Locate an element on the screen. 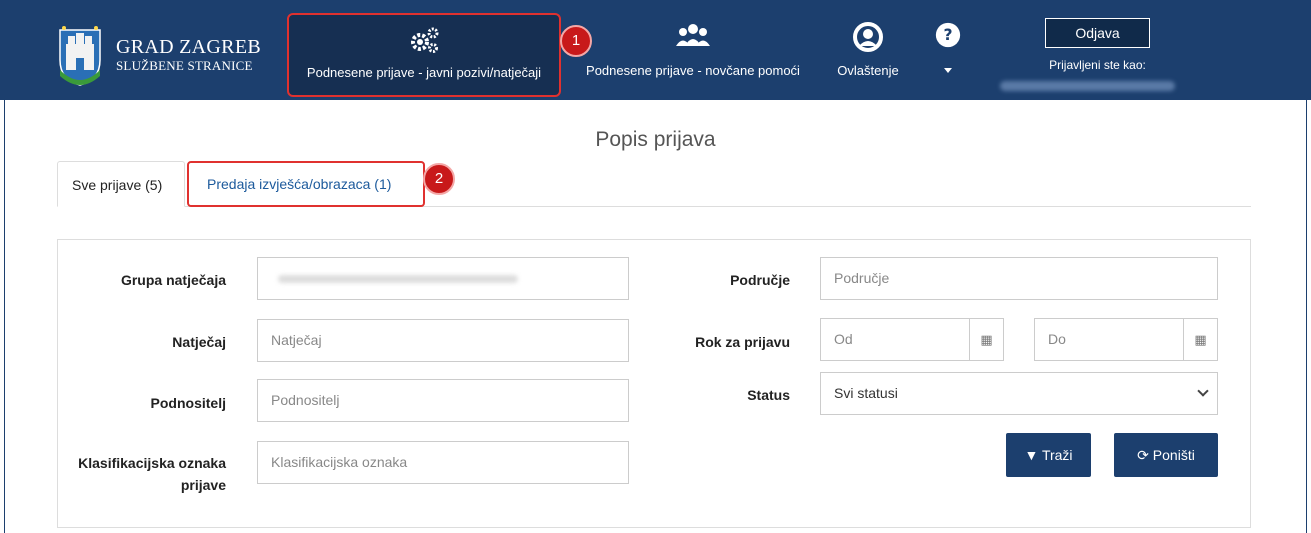 This screenshot has height=533, width=1311. deadline-label: Rok za prijavu is located at coordinates (742, 342).